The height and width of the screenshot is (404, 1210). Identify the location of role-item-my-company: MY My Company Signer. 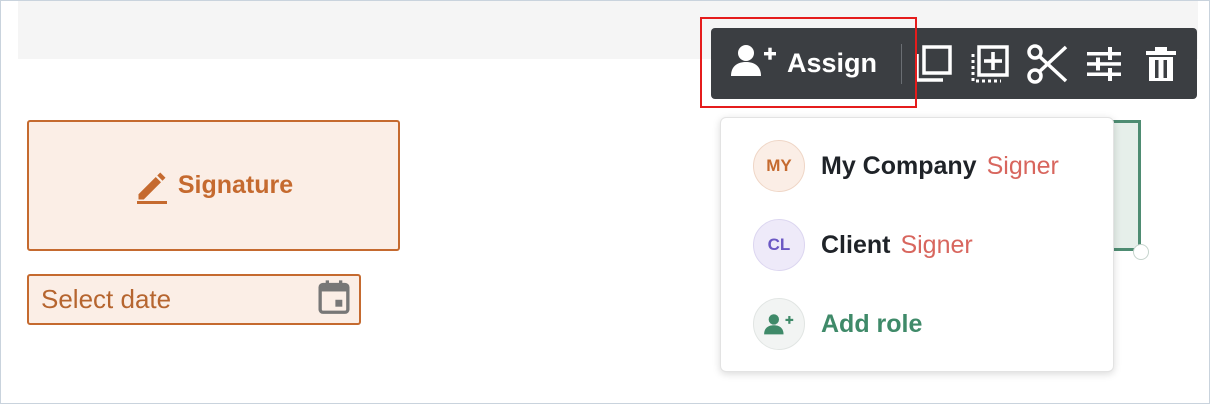
(906, 166).